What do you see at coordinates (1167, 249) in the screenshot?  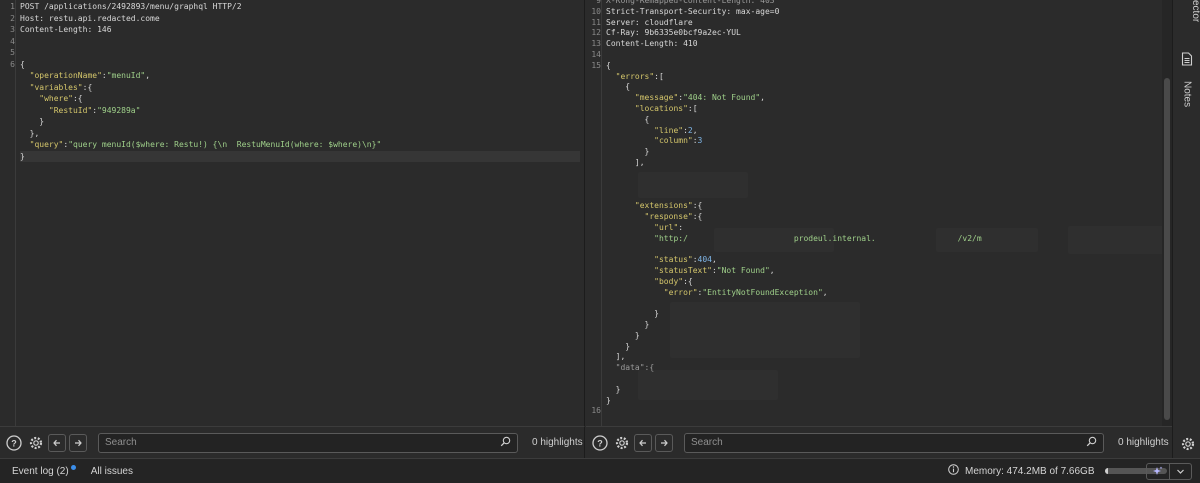 I see `scrollbar-thumb` at bounding box center [1167, 249].